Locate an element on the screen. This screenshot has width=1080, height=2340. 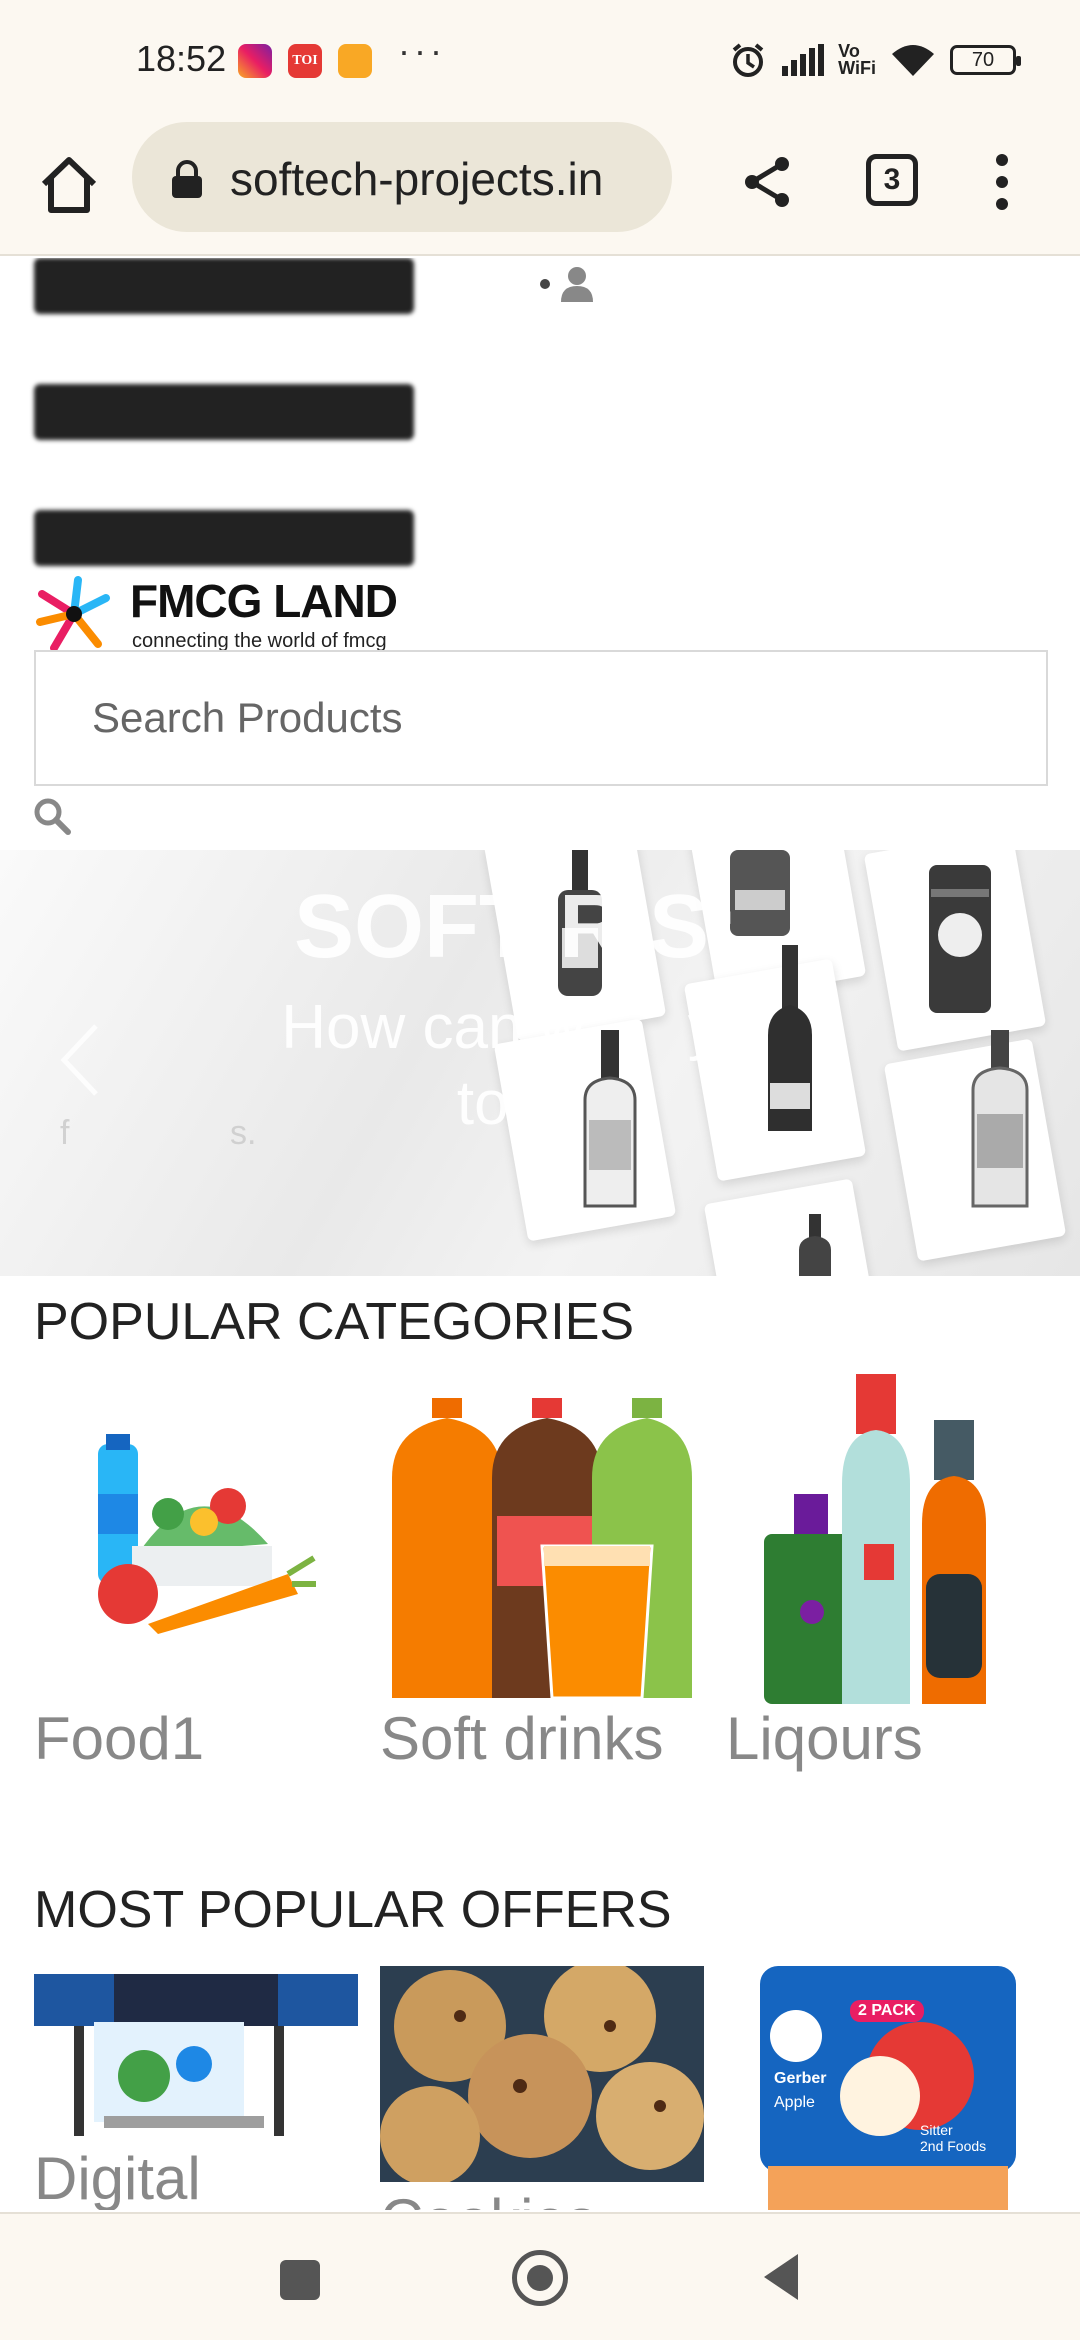
alarm-icon is located at coordinates (748, 60).